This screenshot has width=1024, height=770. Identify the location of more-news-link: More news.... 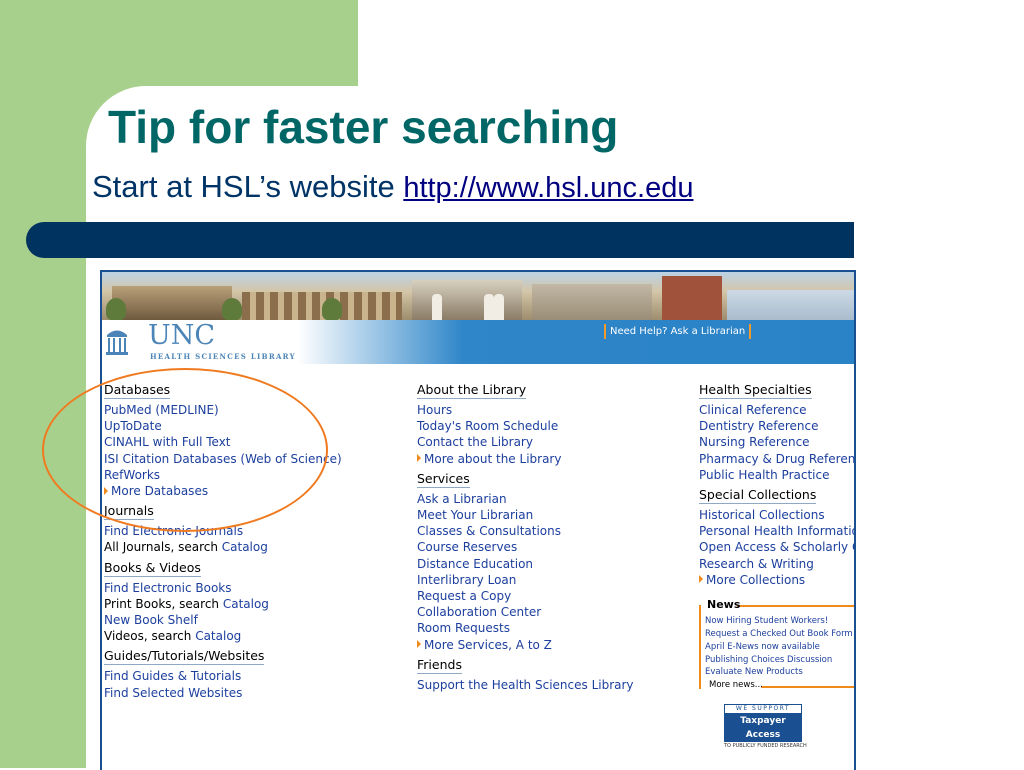
(736, 685).